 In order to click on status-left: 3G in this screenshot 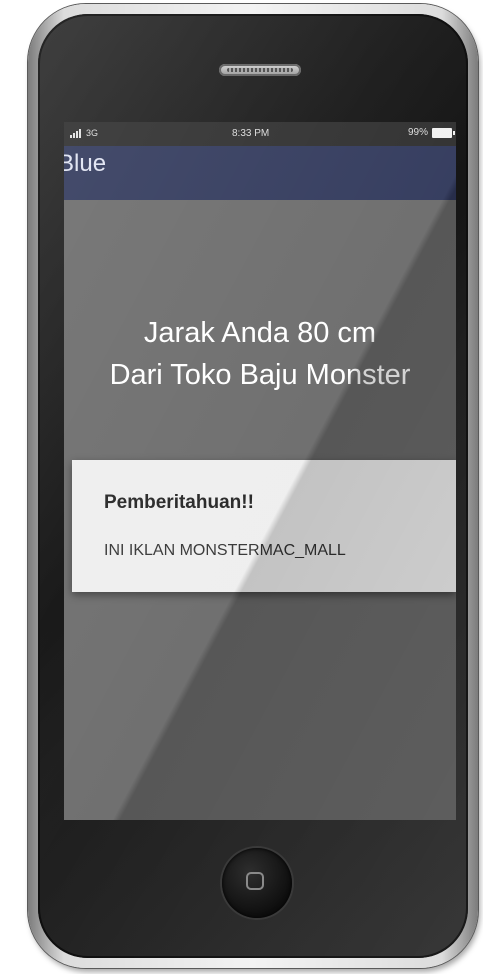, I will do `click(84, 133)`.